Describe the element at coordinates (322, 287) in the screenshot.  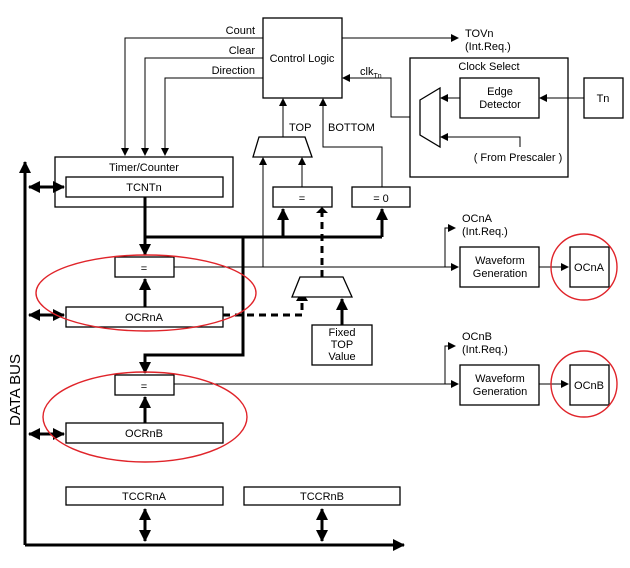
I see `top-select-mux` at that location.